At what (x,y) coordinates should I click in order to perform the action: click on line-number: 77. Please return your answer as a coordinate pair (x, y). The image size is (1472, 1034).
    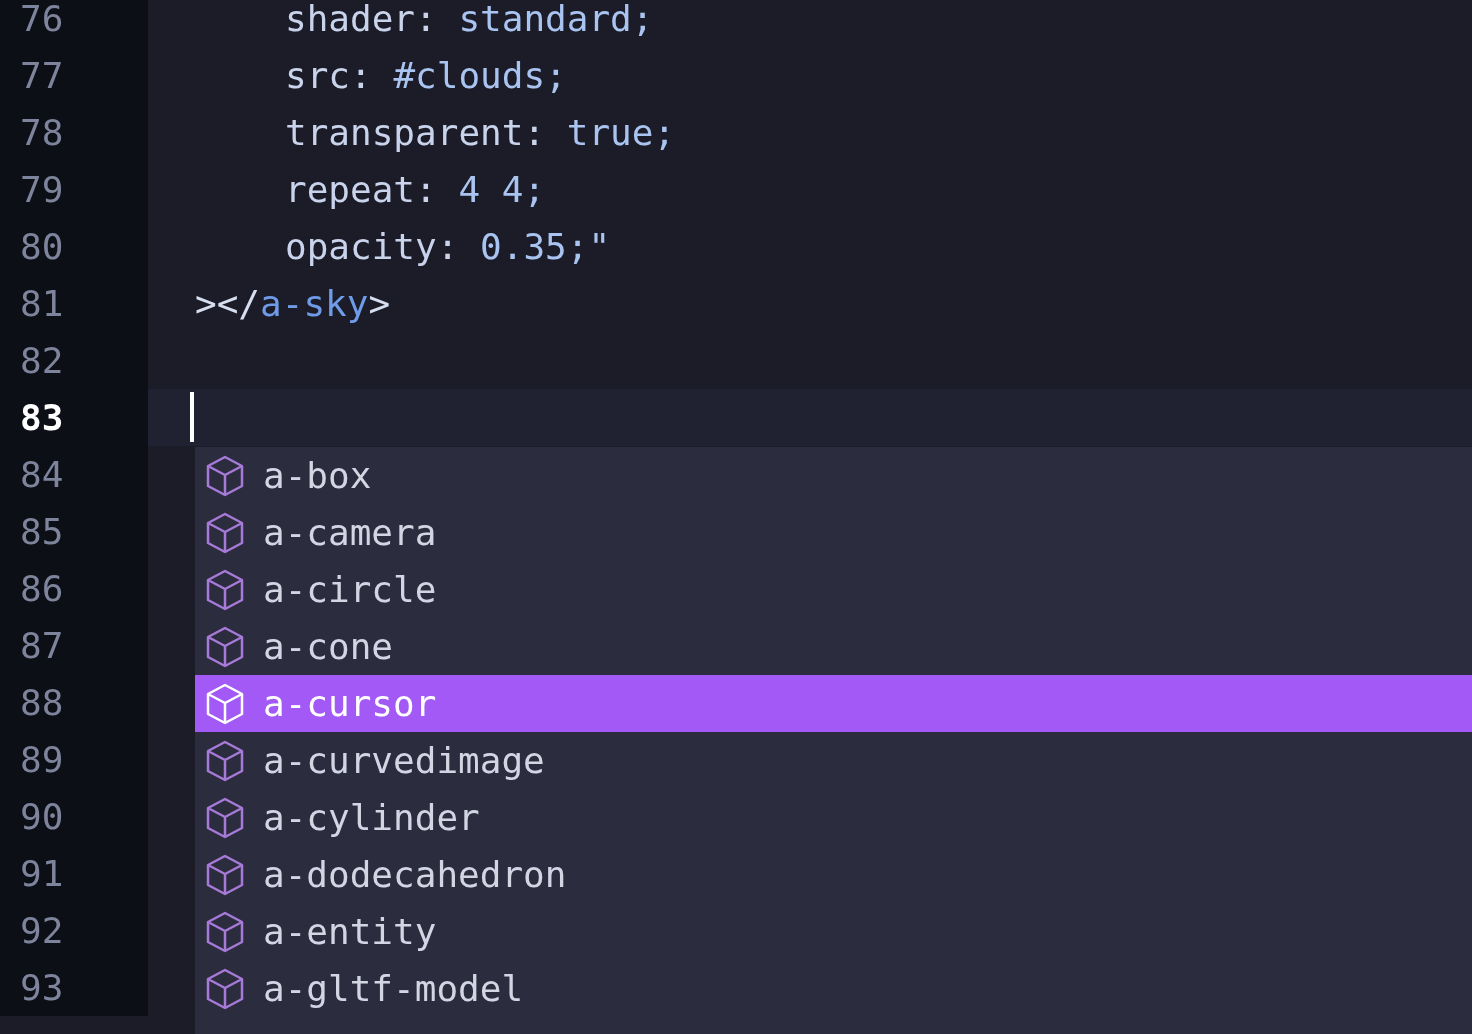
    Looking at the image, I should click on (42, 75).